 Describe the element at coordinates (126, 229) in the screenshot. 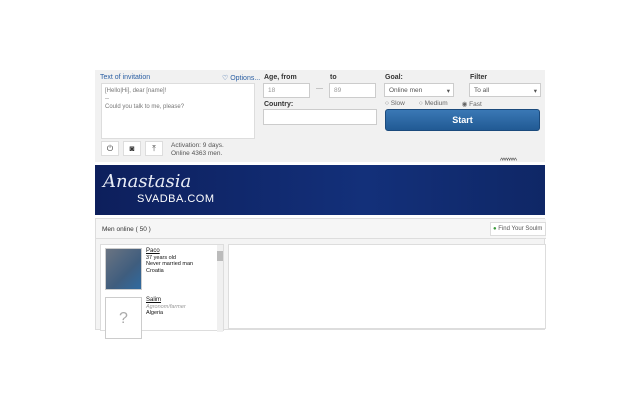

I see `men-online-header: Men online ( 50 )` at that location.